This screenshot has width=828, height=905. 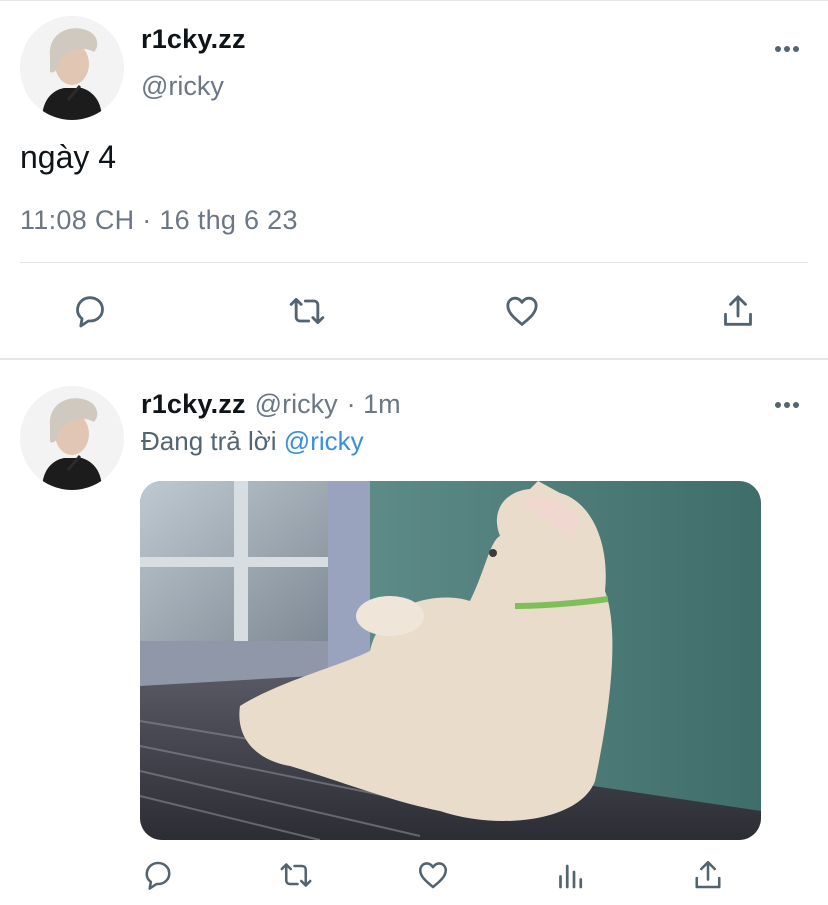 I want to click on replying-mention: @ricky, so click(x=324, y=441).